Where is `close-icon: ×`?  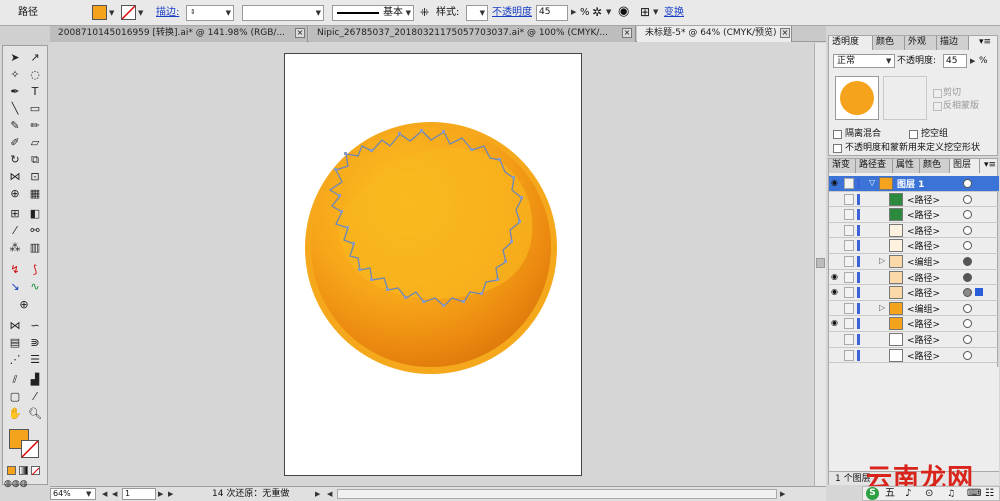 close-icon: × is located at coordinates (300, 33).